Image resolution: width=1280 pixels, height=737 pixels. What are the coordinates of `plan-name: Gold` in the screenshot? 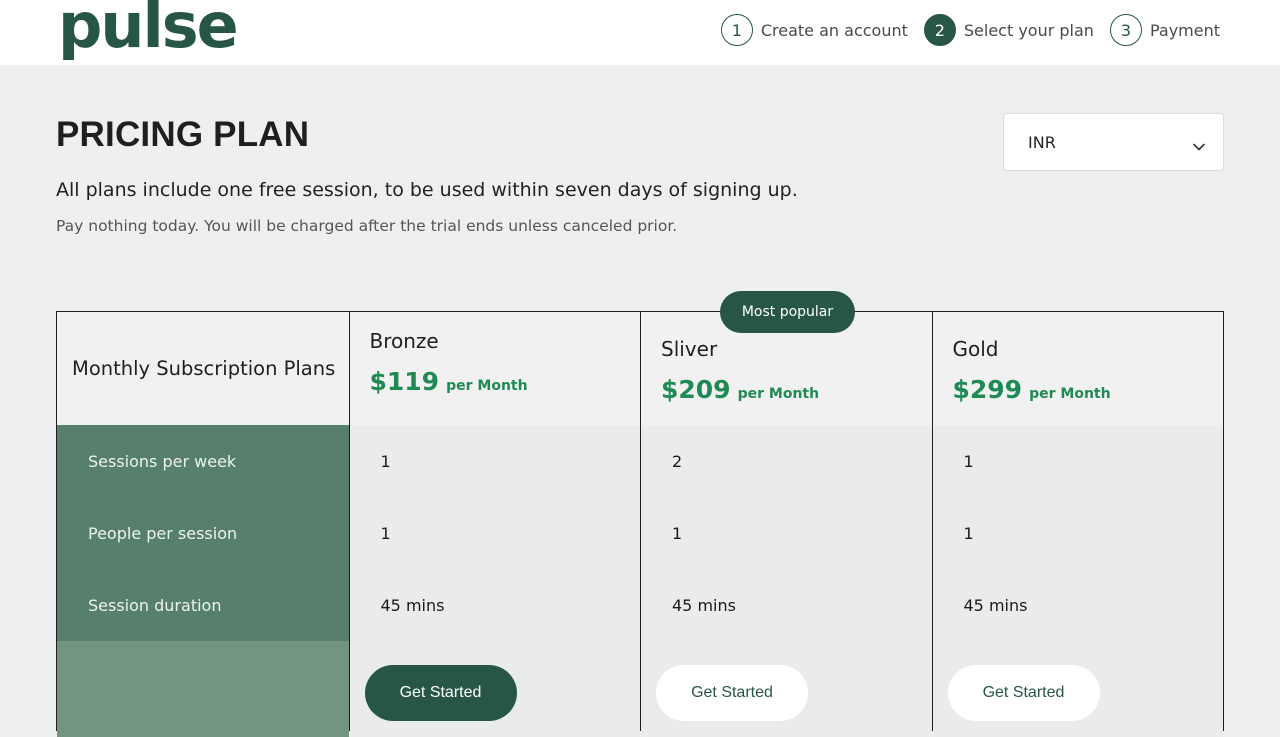 It's located at (975, 349).